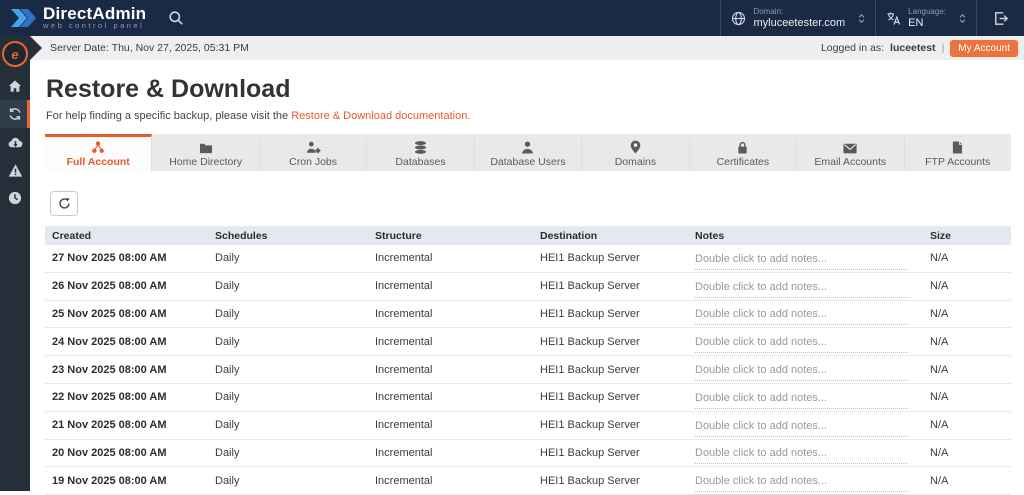 This screenshot has width=1024, height=495. What do you see at coordinates (450, 236) in the screenshot?
I see `column-header-structure: Structure` at bounding box center [450, 236].